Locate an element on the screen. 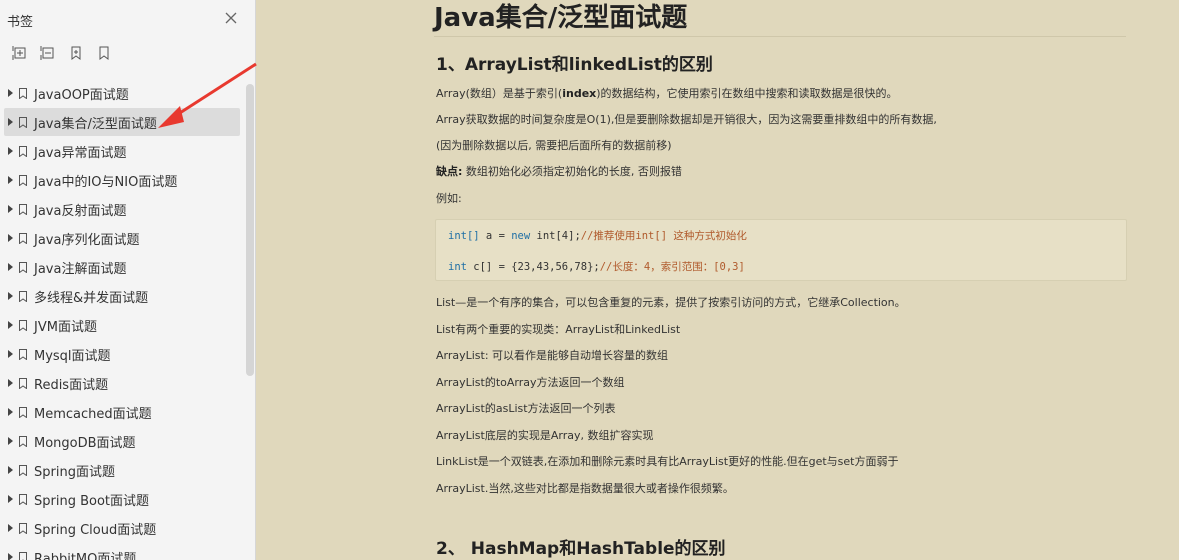 The width and height of the screenshot is (1179, 560). bookmark-label: Memcached面试题 is located at coordinates (93, 414).